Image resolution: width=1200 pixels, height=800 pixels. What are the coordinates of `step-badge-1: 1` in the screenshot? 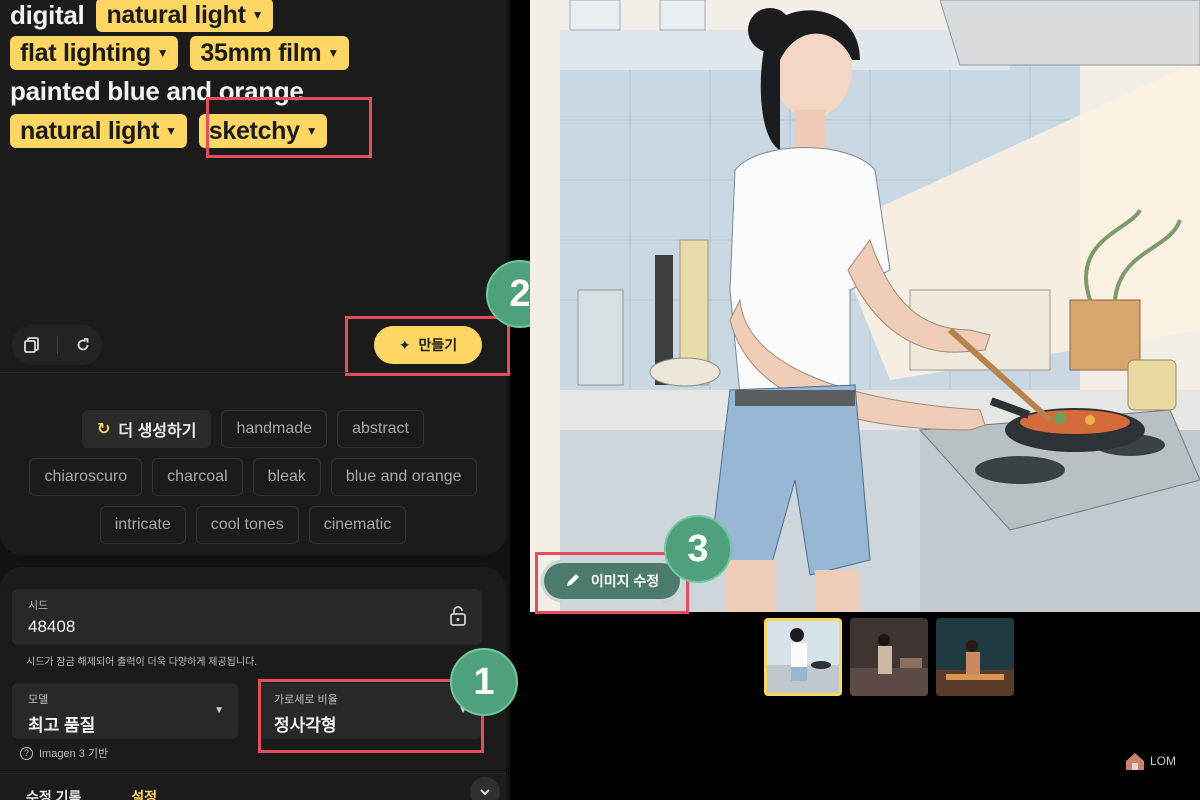 It's located at (484, 682).